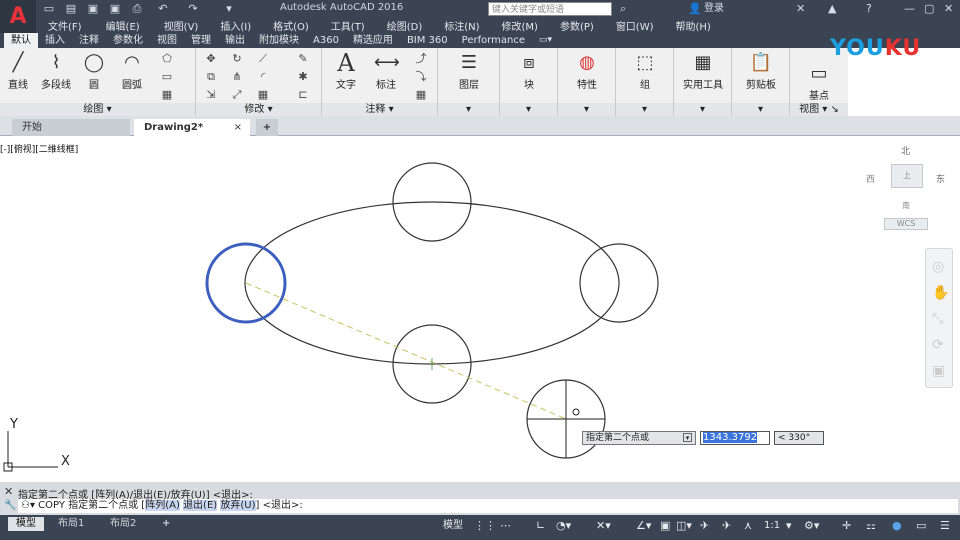 This screenshot has width=960, height=540. What do you see at coordinates (267, 127) in the screenshot?
I see `new-tab-button: +` at bounding box center [267, 127].